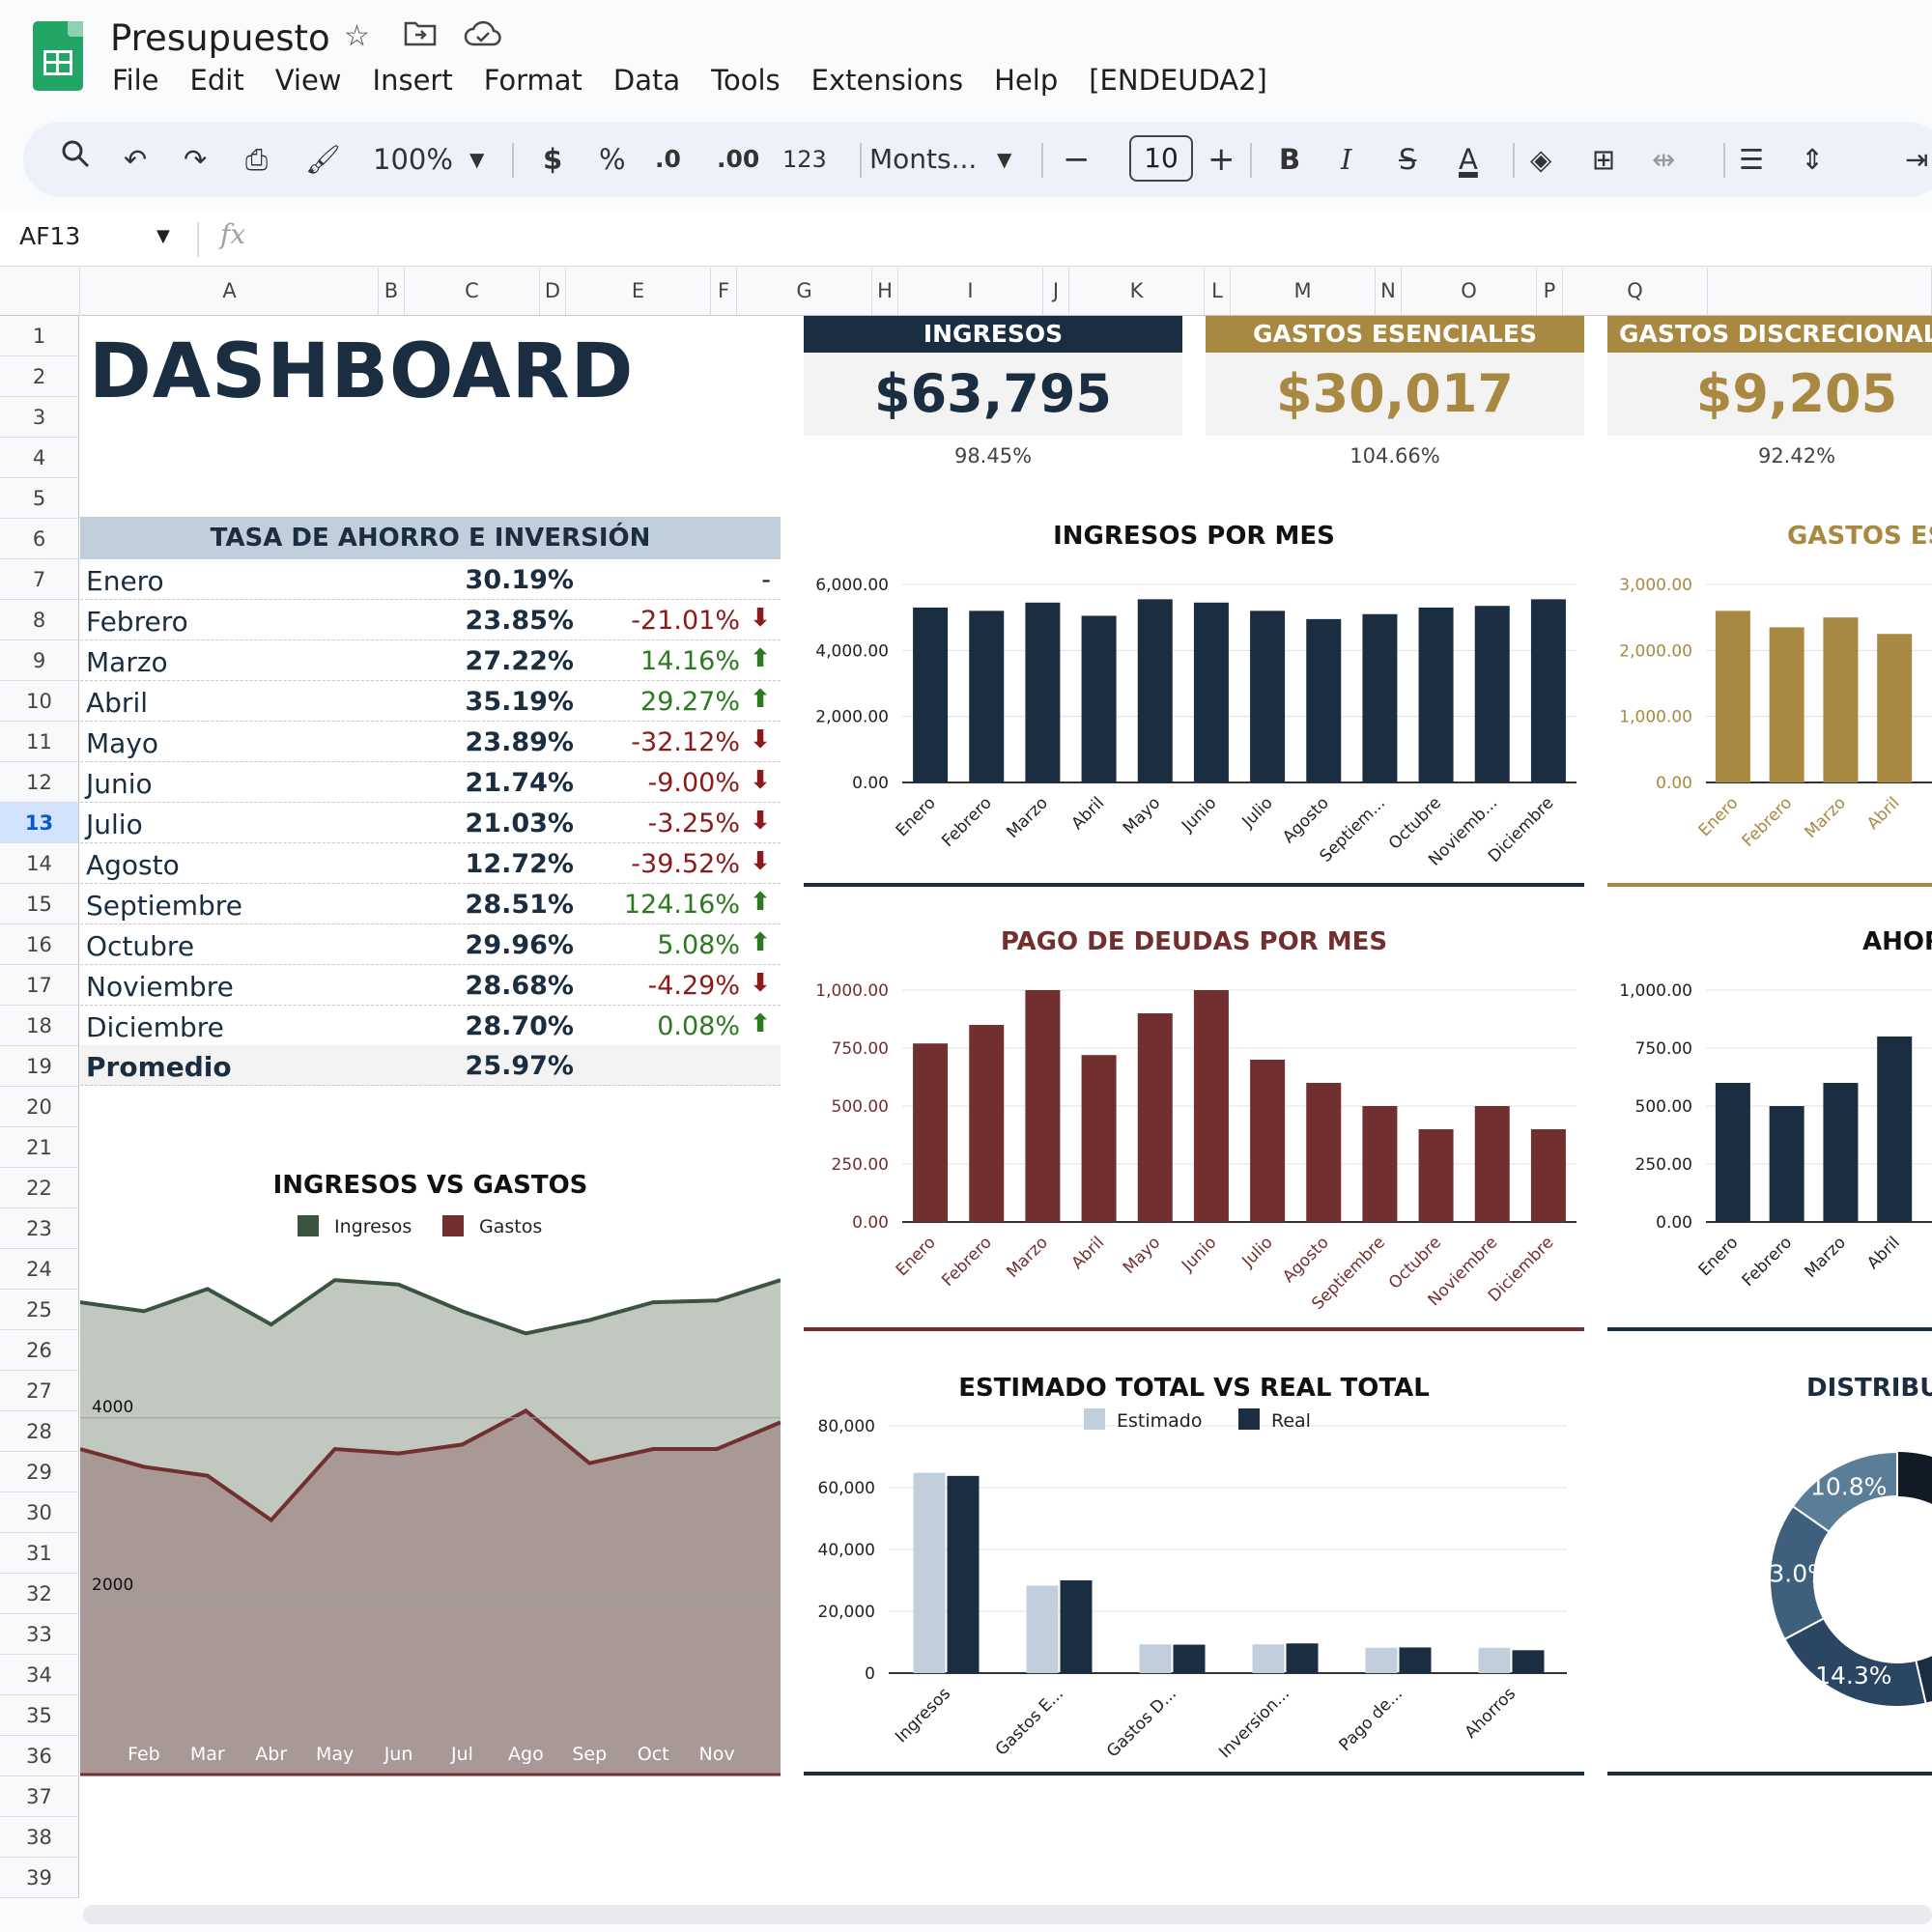  What do you see at coordinates (39, 1188) in the screenshot?
I see `row-header-22: 22` at bounding box center [39, 1188].